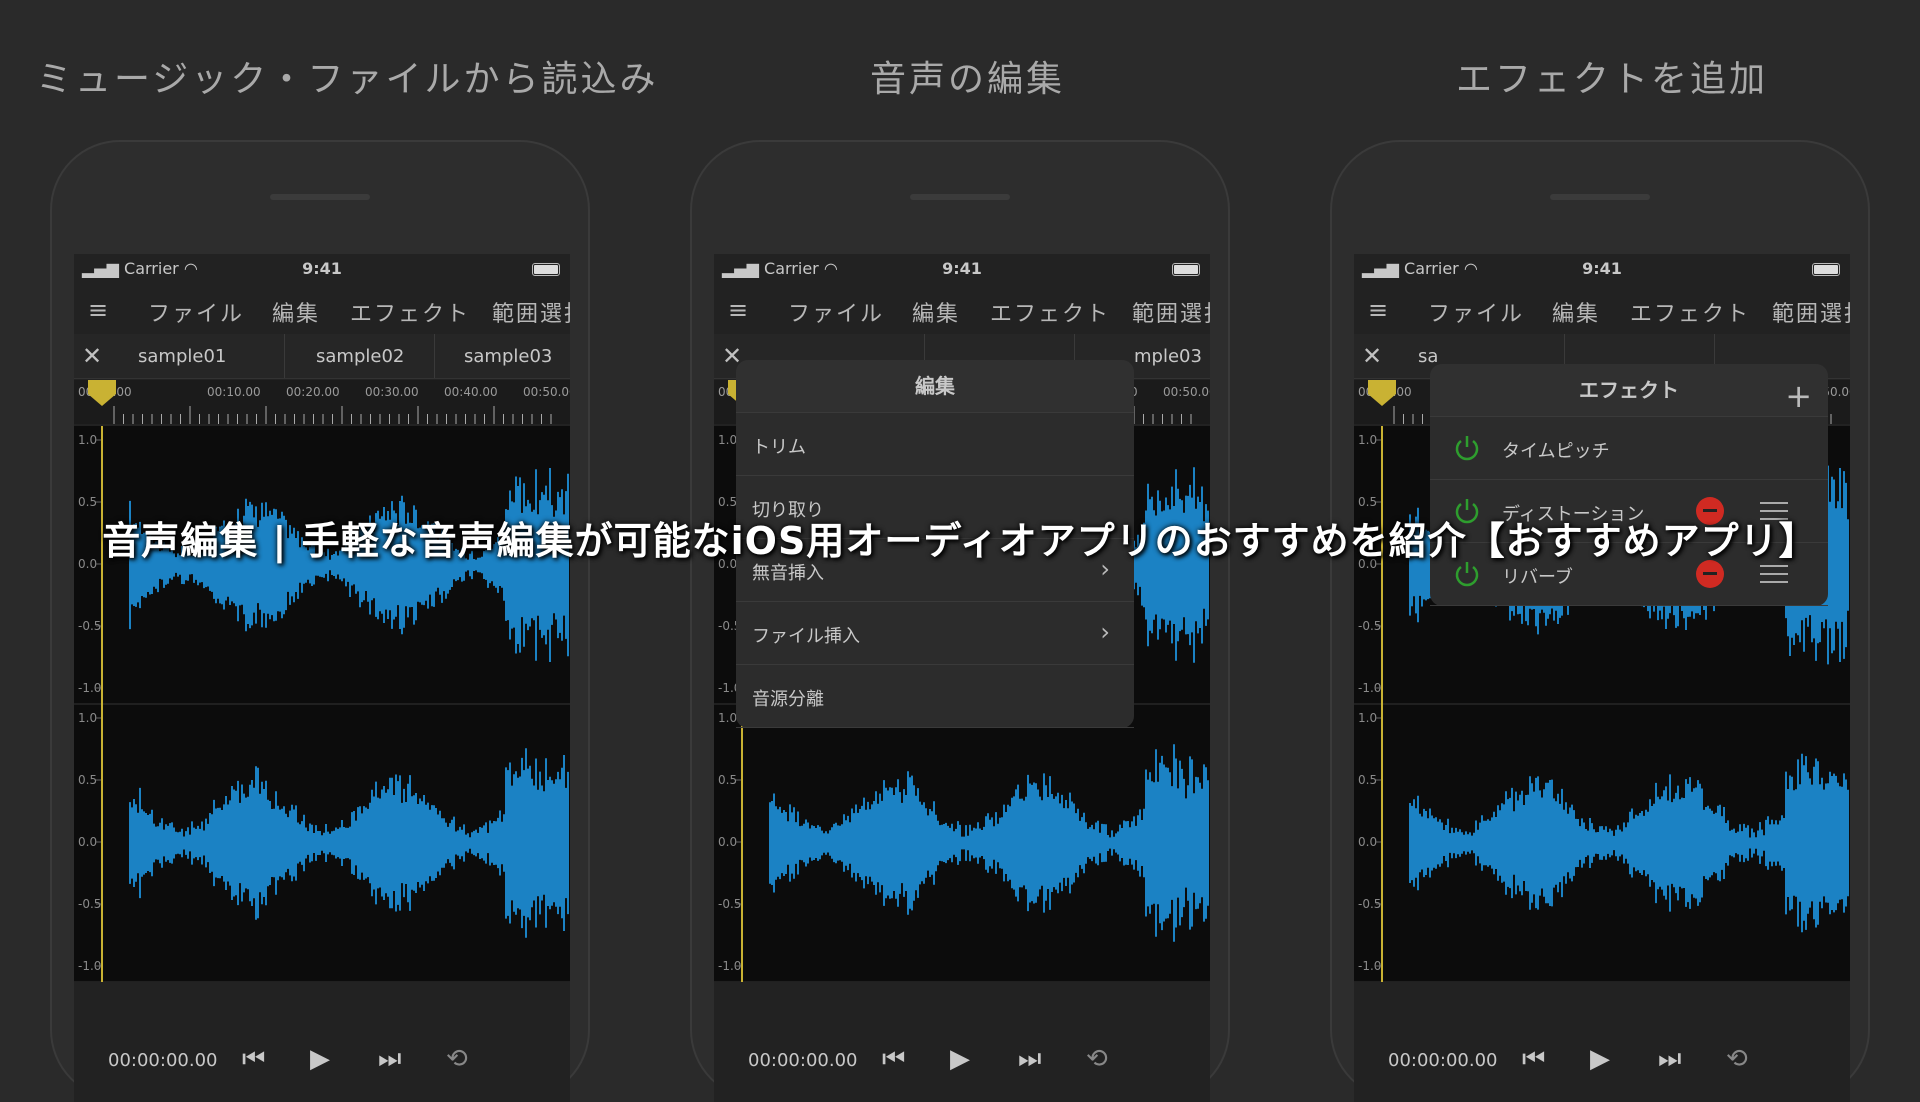  What do you see at coordinates (508, 356) in the screenshot?
I see `tab-sample03: sample03` at bounding box center [508, 356].